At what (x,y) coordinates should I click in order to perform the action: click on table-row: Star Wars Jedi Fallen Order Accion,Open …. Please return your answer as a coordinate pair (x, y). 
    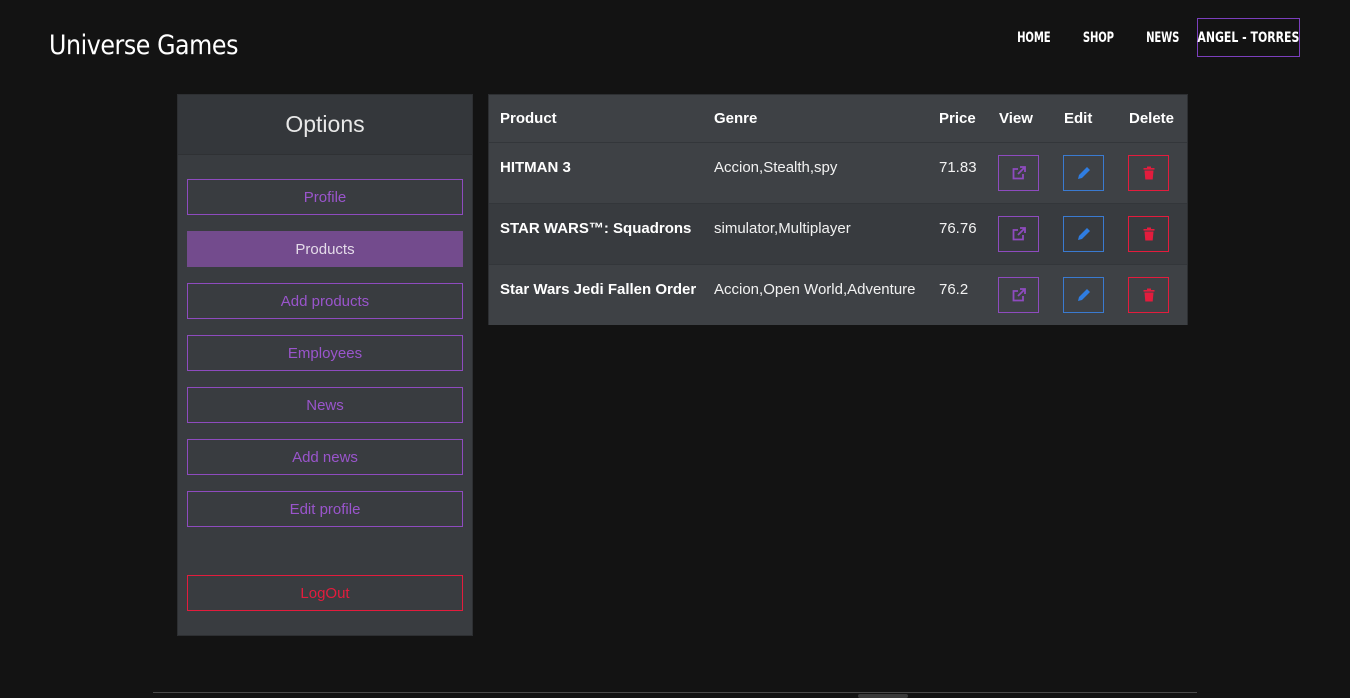
    Looking at the image, I should click on (838, 294).